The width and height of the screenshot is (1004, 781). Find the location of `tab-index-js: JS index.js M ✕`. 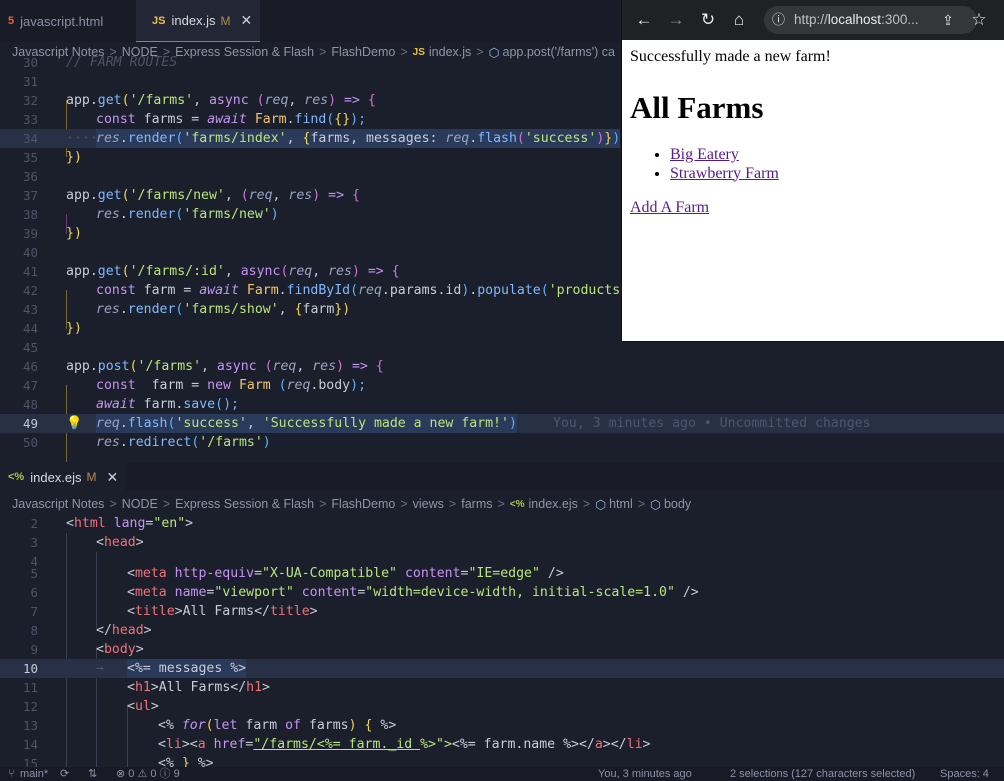

tab-index-js: JS index.js M ✕ is located at coordinates (198, 21).